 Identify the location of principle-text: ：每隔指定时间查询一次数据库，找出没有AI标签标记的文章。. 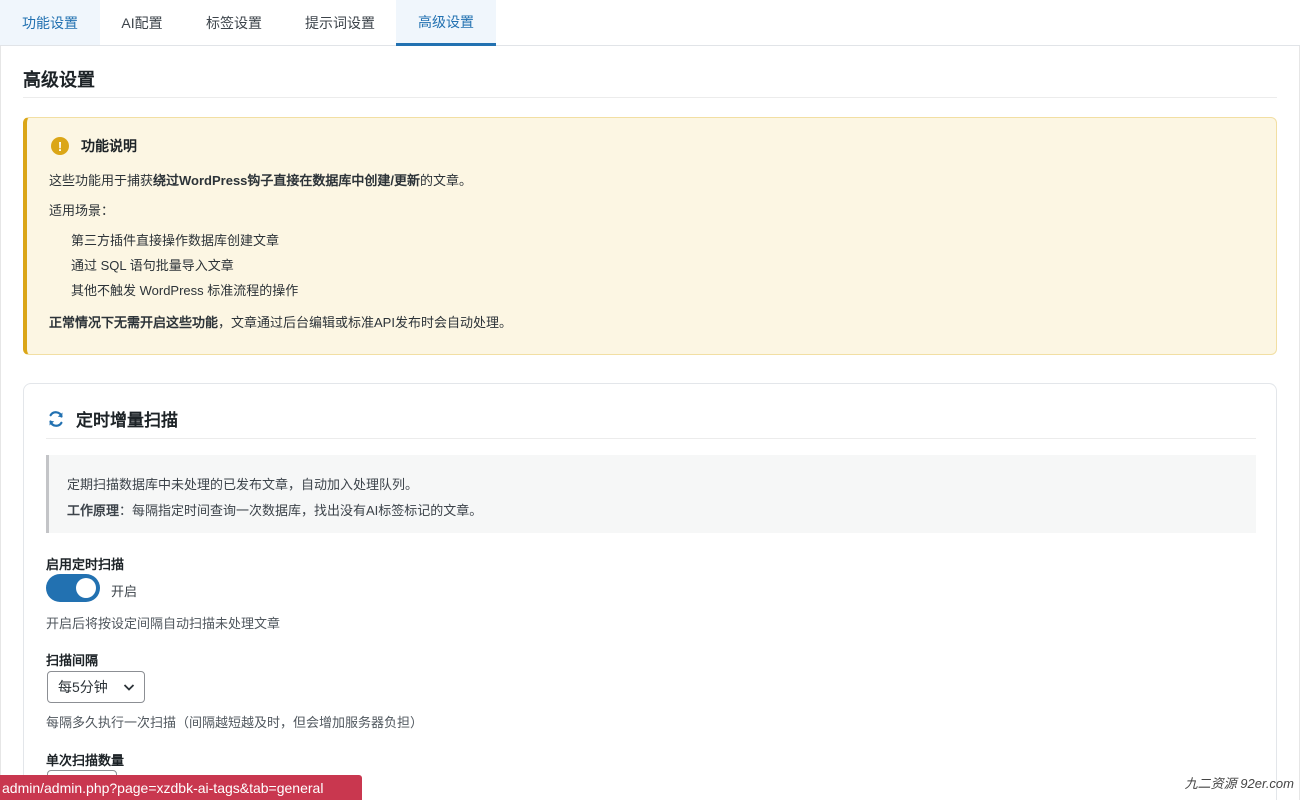
(301, 510).